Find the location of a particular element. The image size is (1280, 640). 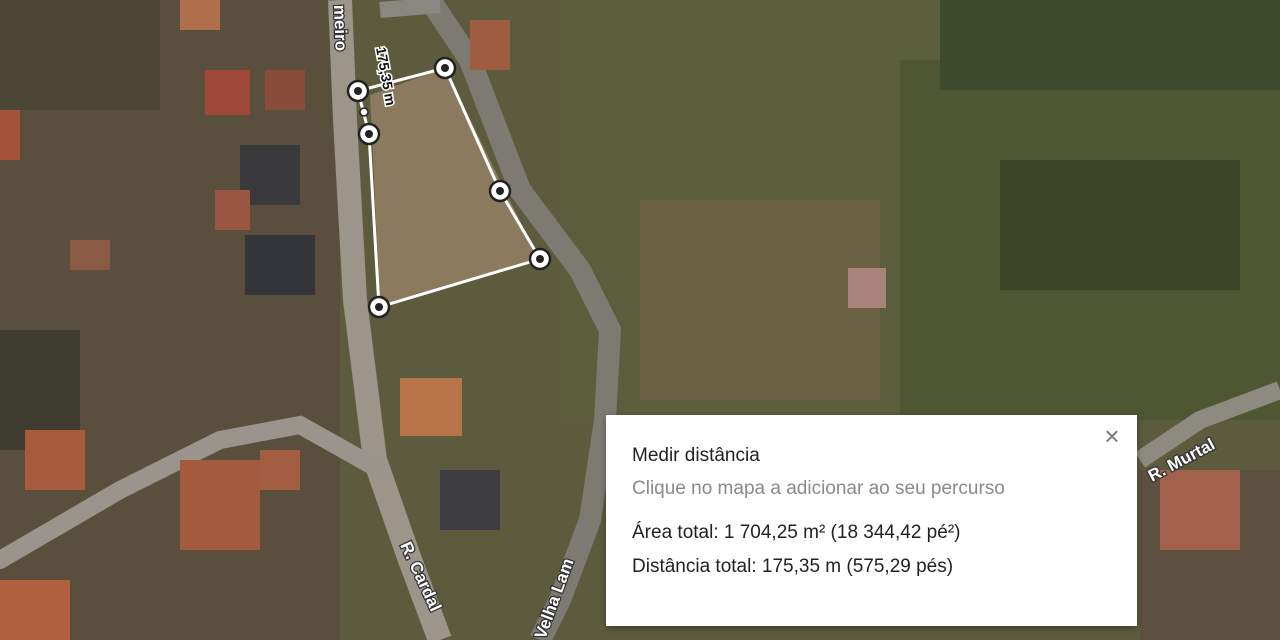

total-distance: Distância total: 175,35 m (575,29 pés) is located at coordinates (793, 566).